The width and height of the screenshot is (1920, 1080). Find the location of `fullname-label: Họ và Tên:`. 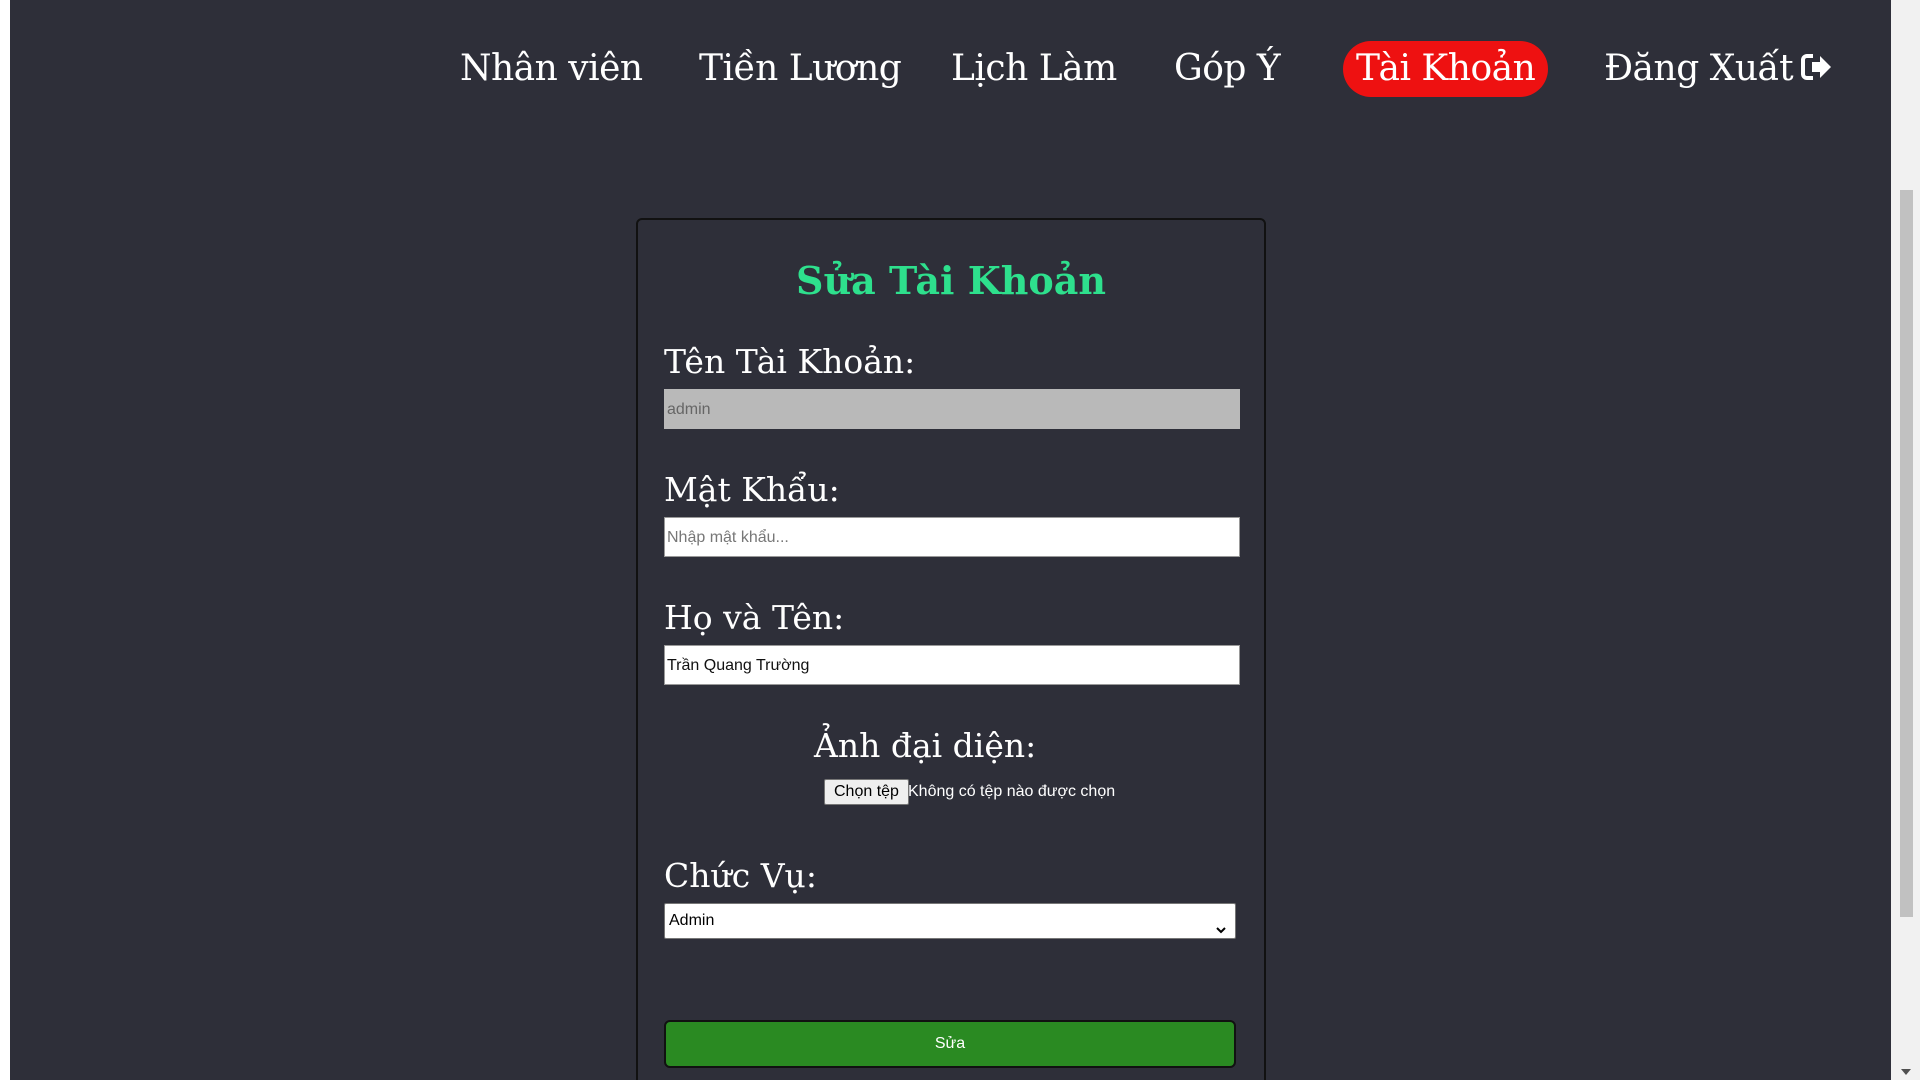

fullname-label: Họ và Tên: is located at coordinates (754, 617).